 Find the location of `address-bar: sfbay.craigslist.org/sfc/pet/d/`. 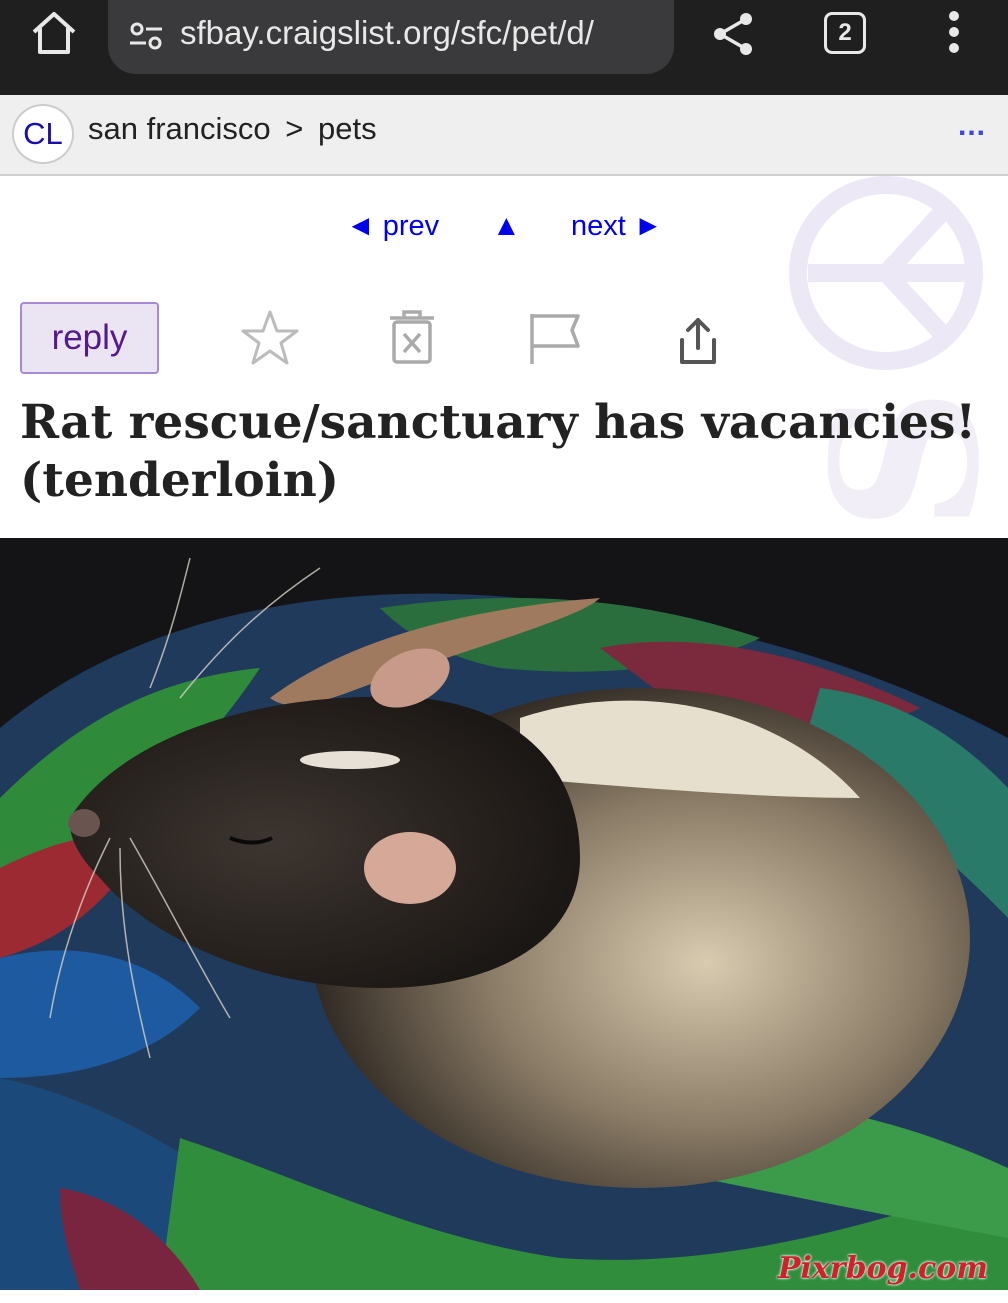

address-bar: sfbay.craigslist.org/sfc/pet/d/ is located at coordinates (391, 37).